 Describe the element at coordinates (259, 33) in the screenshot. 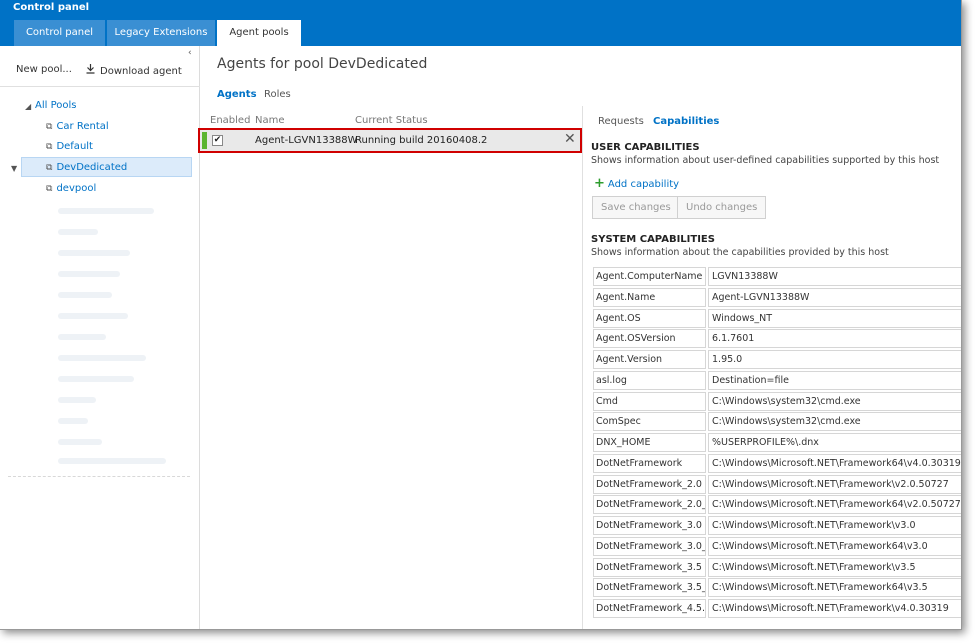

I see `tab-agent-pools: Agent pools` at that location.